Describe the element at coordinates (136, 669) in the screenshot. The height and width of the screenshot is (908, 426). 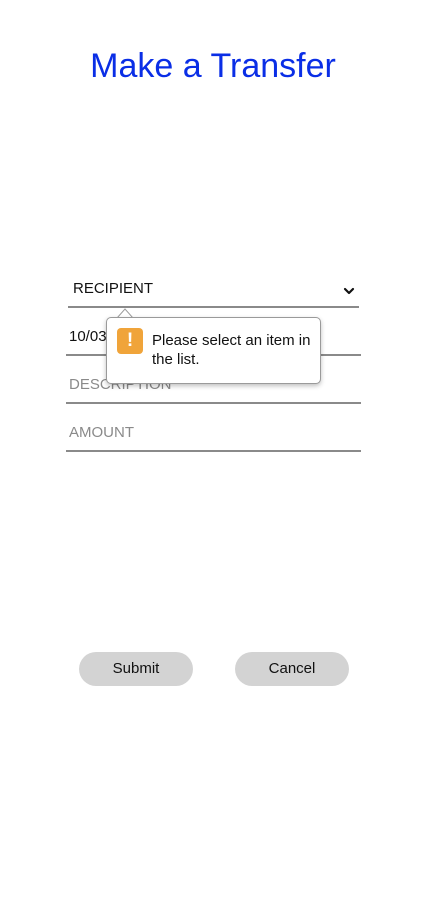
I see `submit-button: Submit` at that location.